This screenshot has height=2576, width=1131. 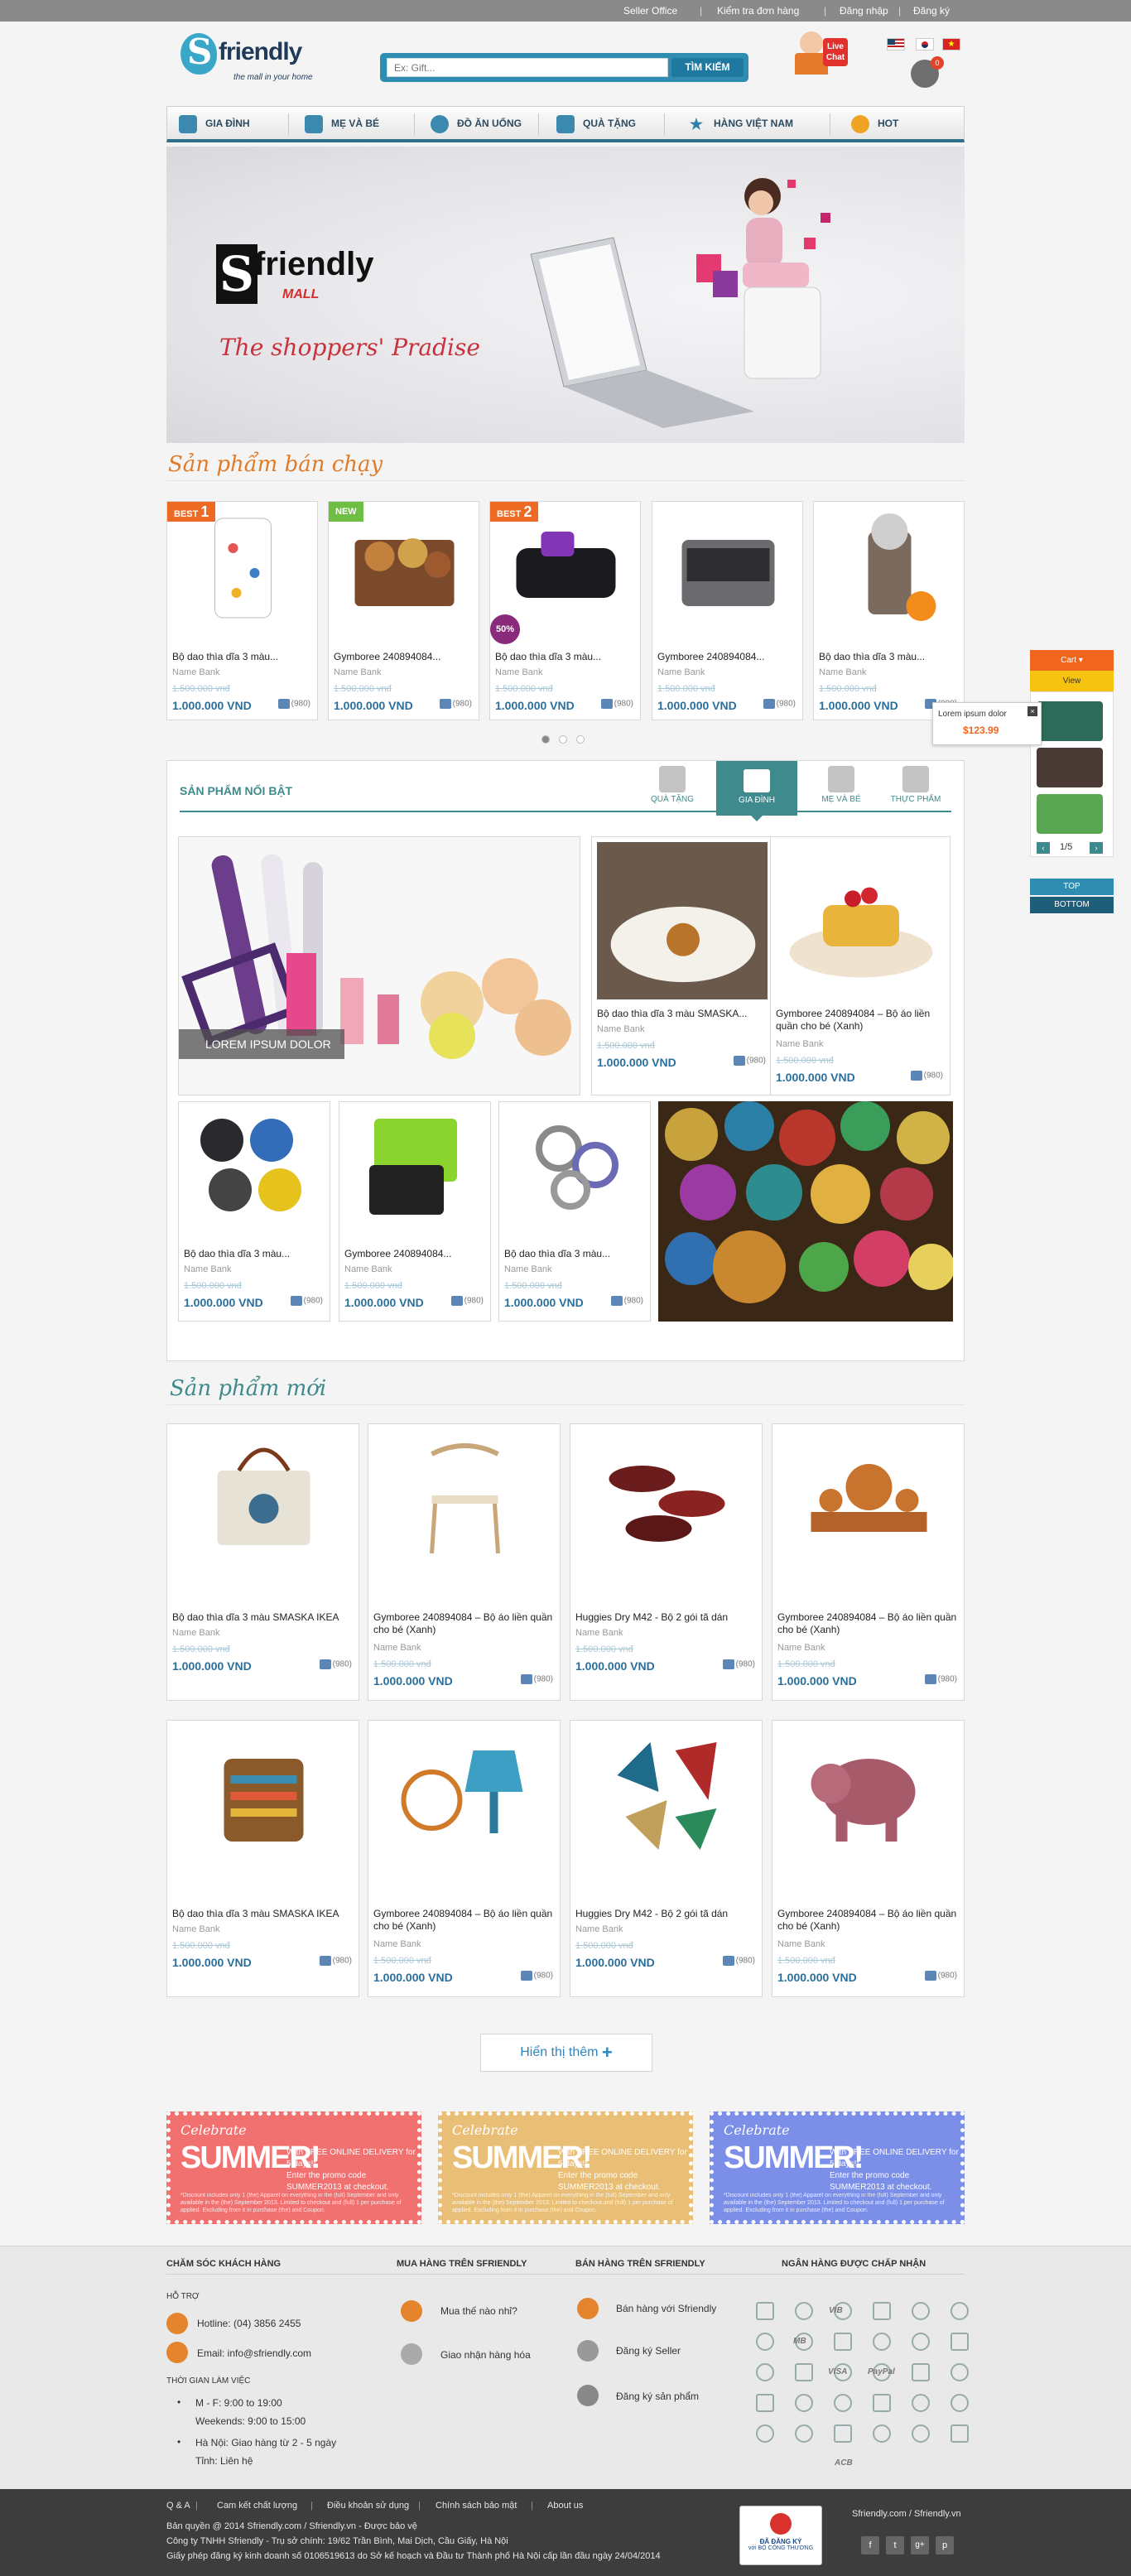 I want to click on us-flag-icon, so click(x=896, y=44).